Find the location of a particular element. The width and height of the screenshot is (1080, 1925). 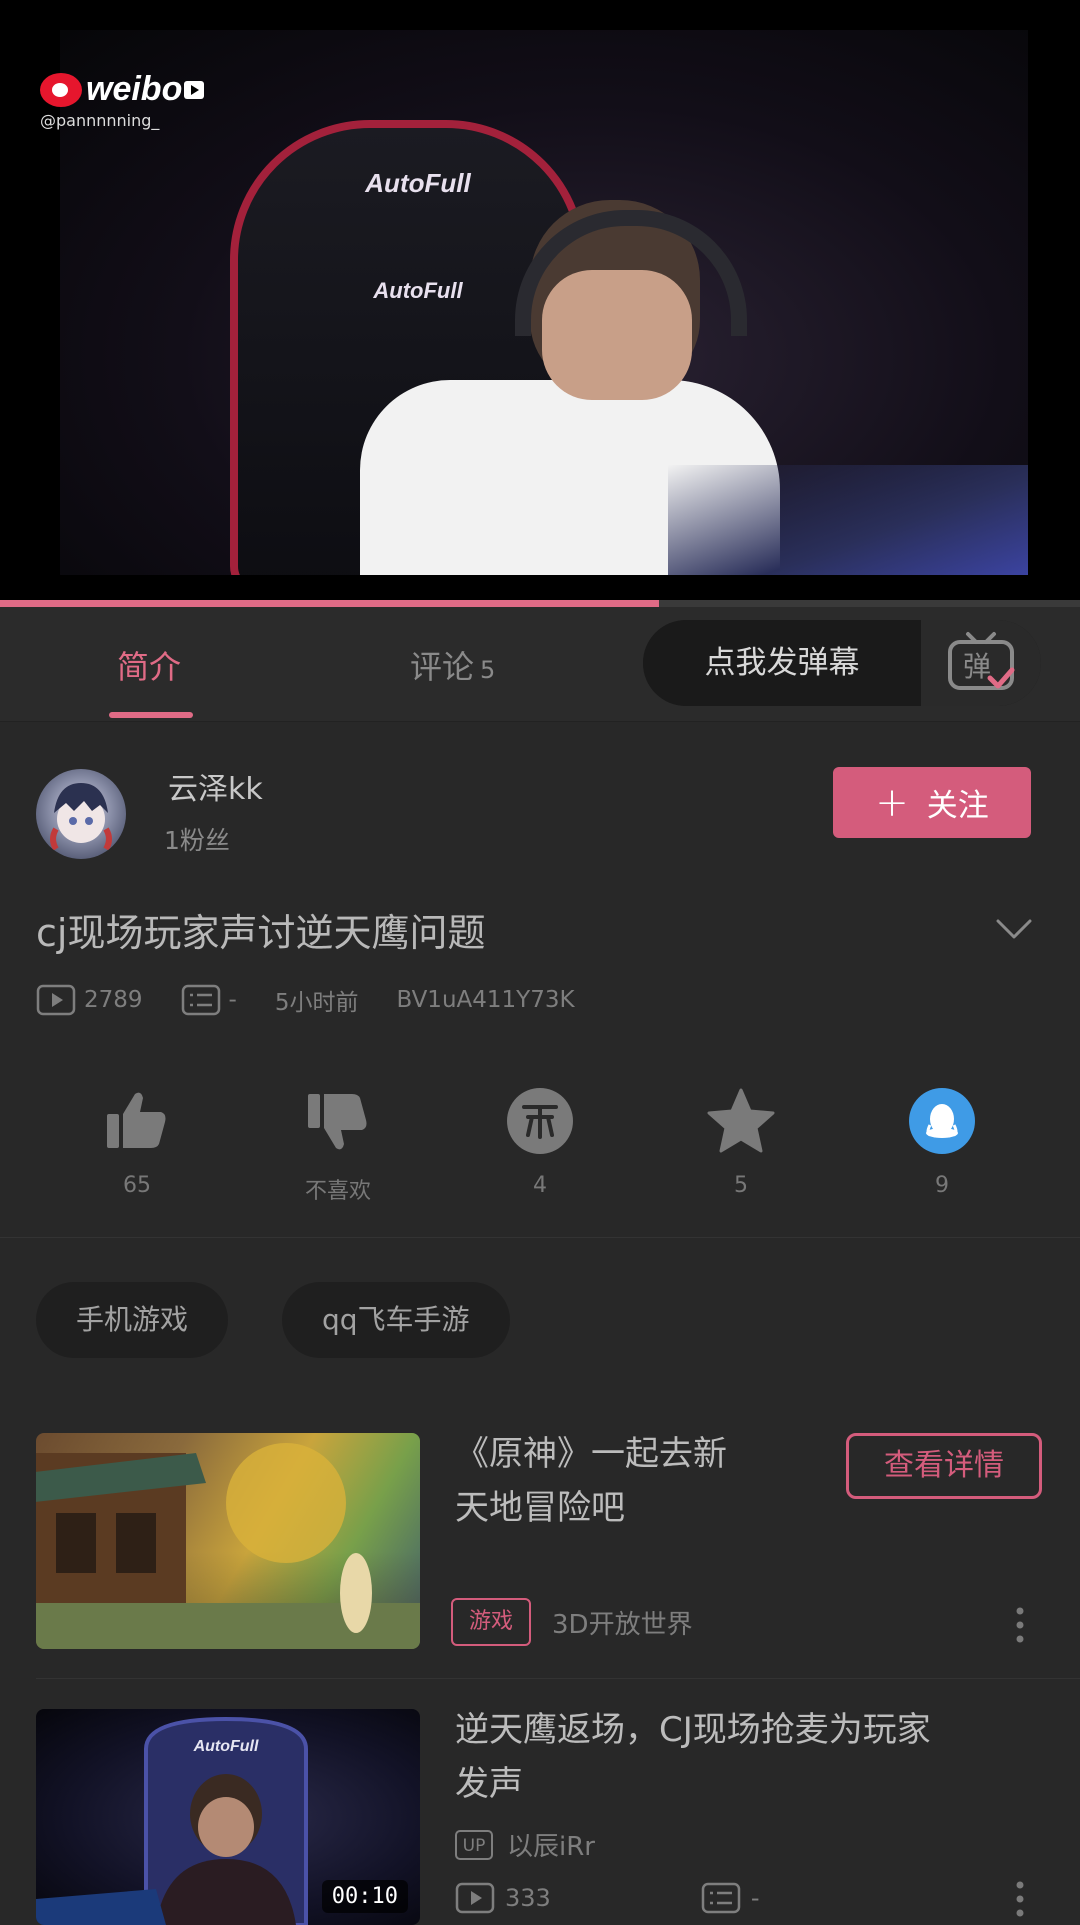

qq-penguin-icon is located at coordinates (942, 1121).